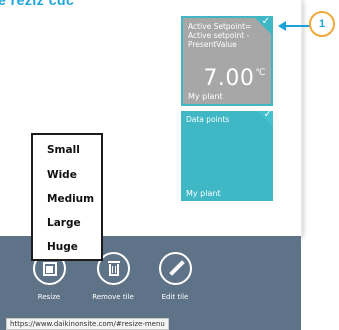  Describe the element at coordinates (297, 26) in the screenshot. I see `callout-arrow-line` at that location.